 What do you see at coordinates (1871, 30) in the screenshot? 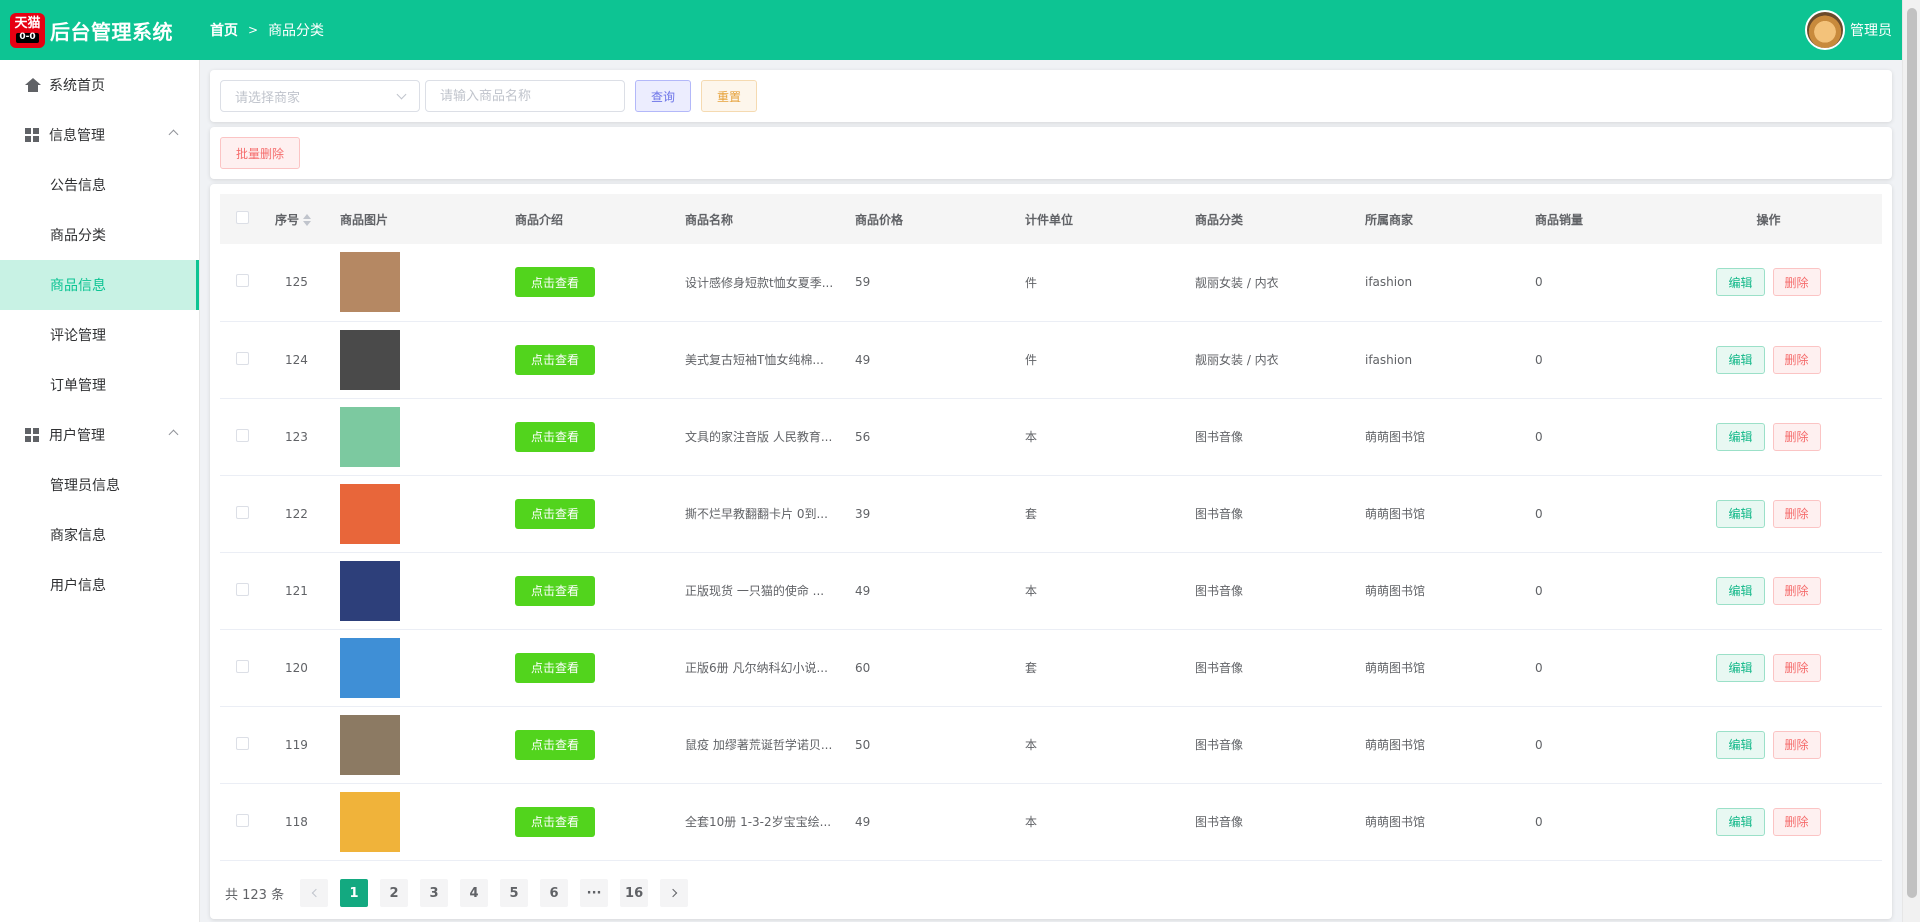
I see `user-name: 管理员` at bounding box center [1871, 30].